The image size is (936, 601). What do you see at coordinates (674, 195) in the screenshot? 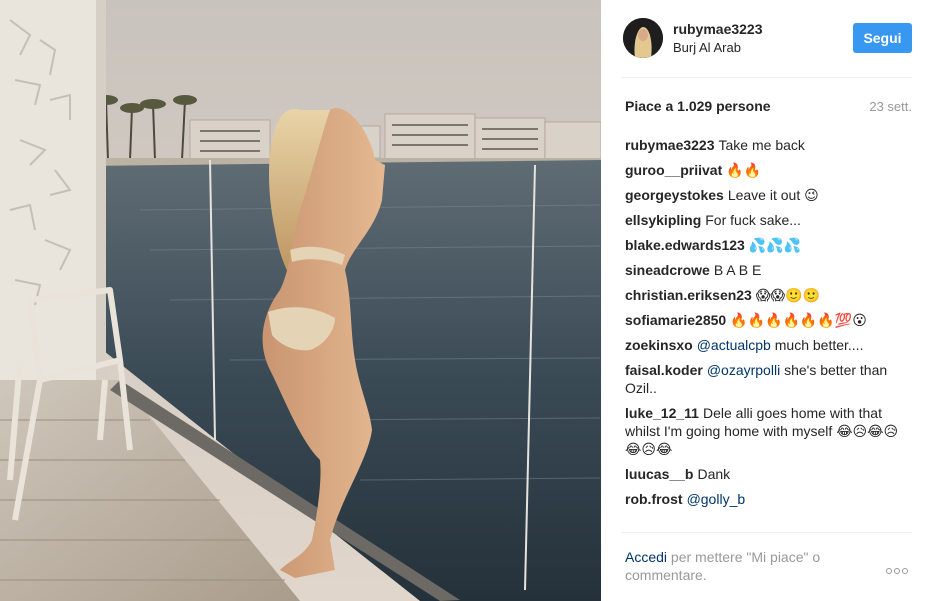
I see `comment-username: georgeystokes` at bounding box center [674, 195].